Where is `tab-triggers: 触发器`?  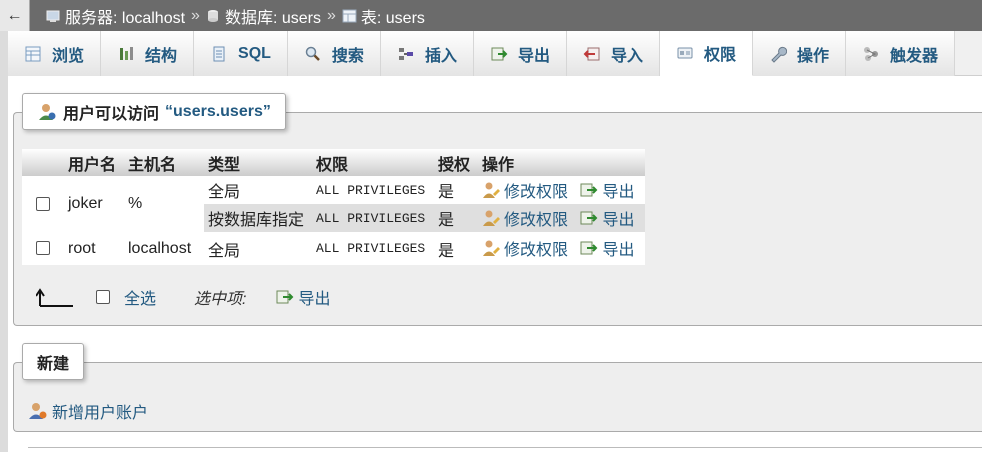
tab-triggers: 触发器 is located at coordinates (901, 53).